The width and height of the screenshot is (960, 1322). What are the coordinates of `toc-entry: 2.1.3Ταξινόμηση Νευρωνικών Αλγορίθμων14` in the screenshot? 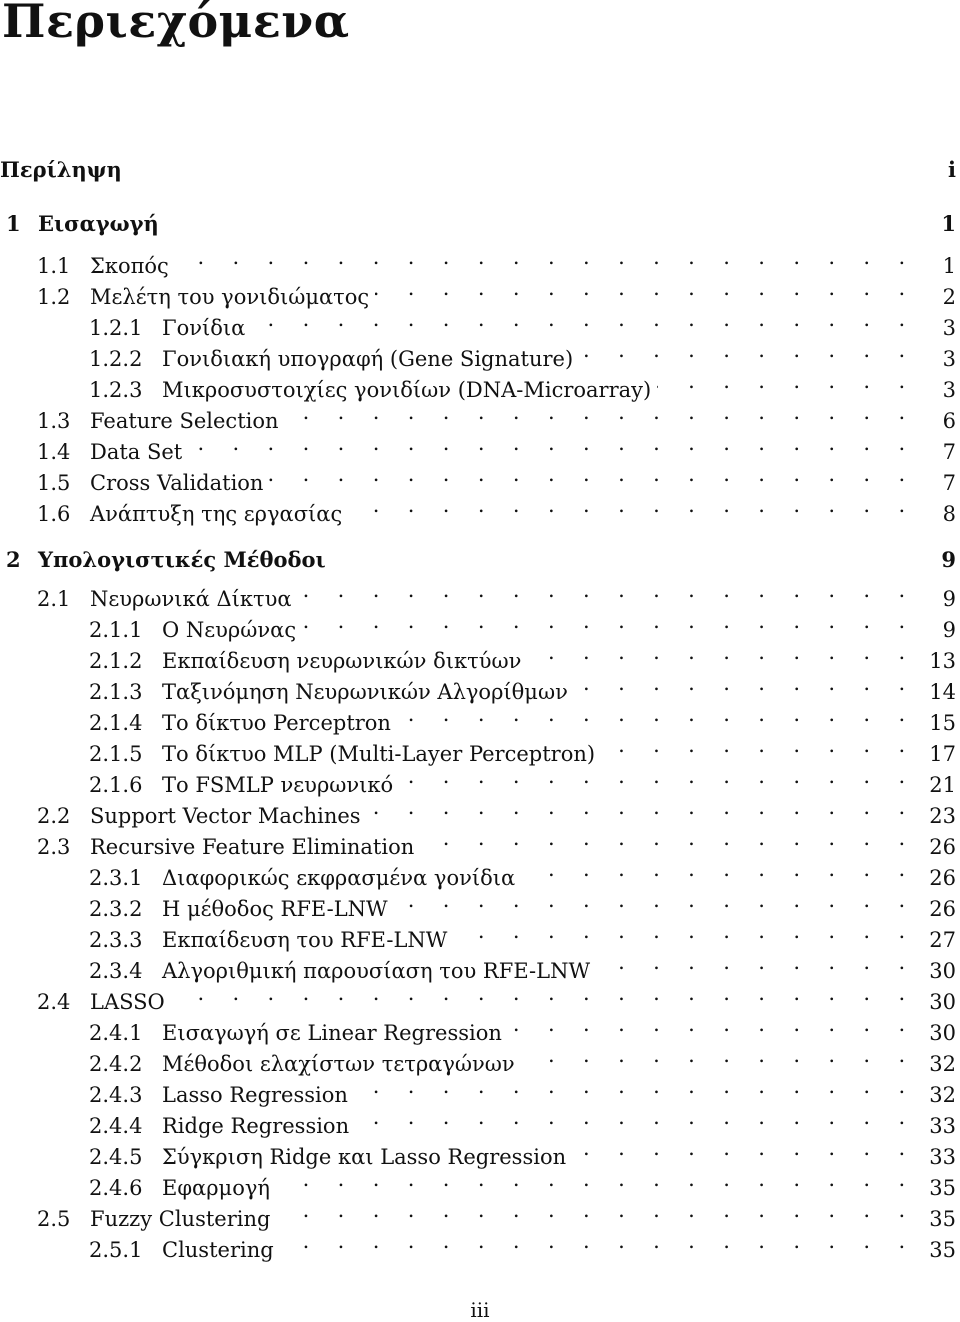 It's located at (480, 686).